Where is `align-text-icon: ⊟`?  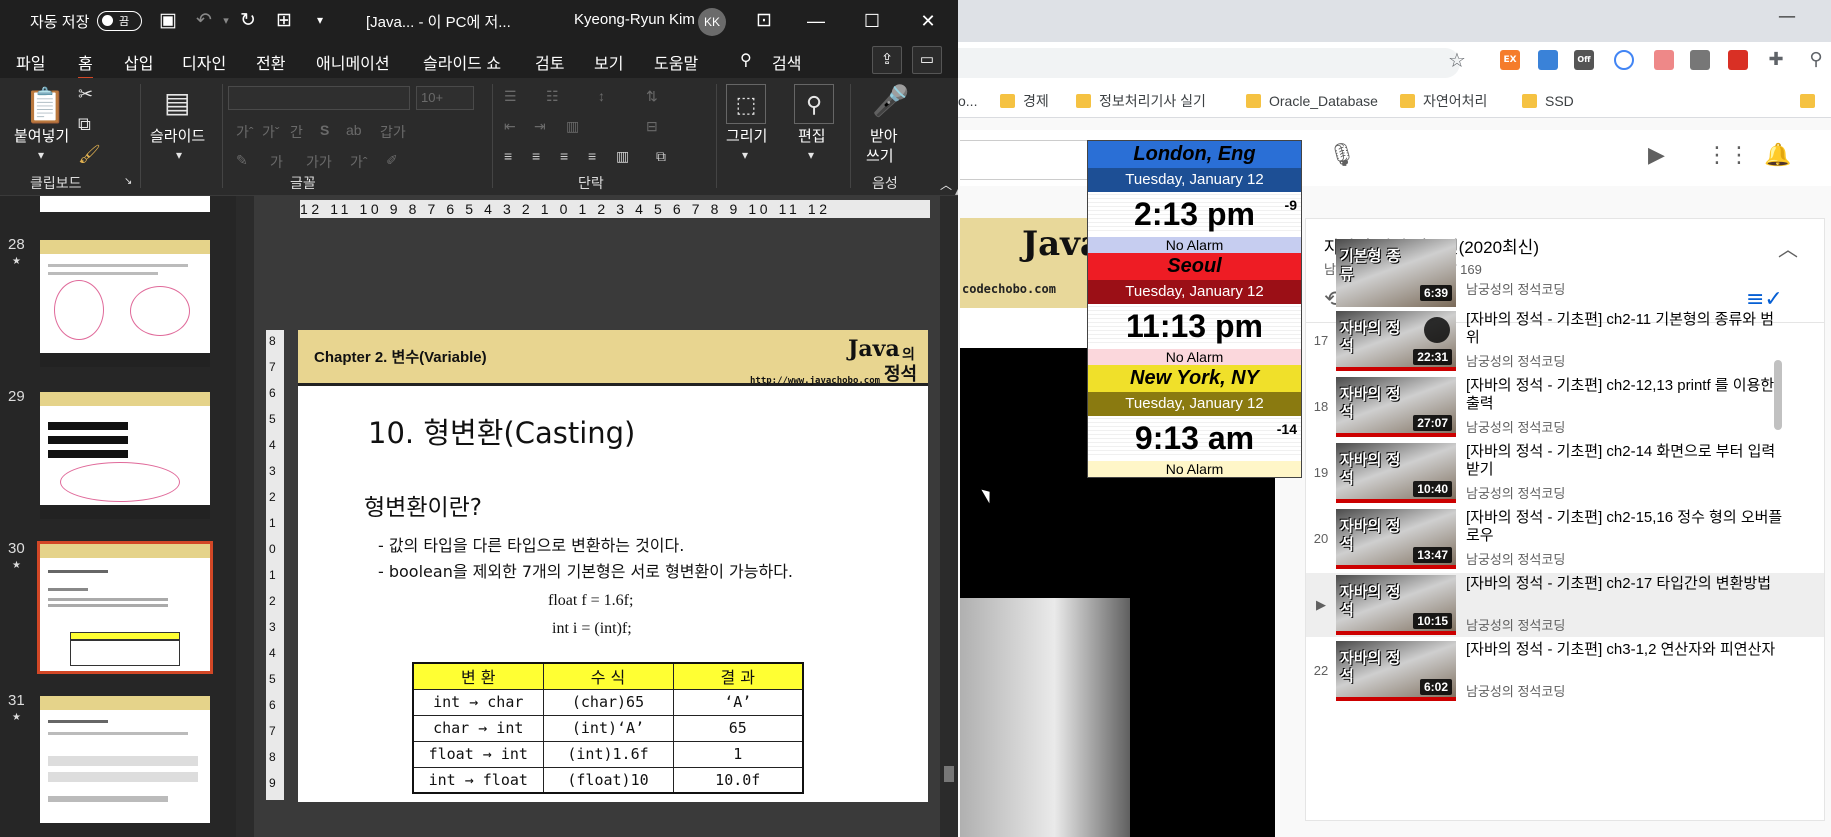 align-text-icon: ⊟ is located at coordinates (652, 126).